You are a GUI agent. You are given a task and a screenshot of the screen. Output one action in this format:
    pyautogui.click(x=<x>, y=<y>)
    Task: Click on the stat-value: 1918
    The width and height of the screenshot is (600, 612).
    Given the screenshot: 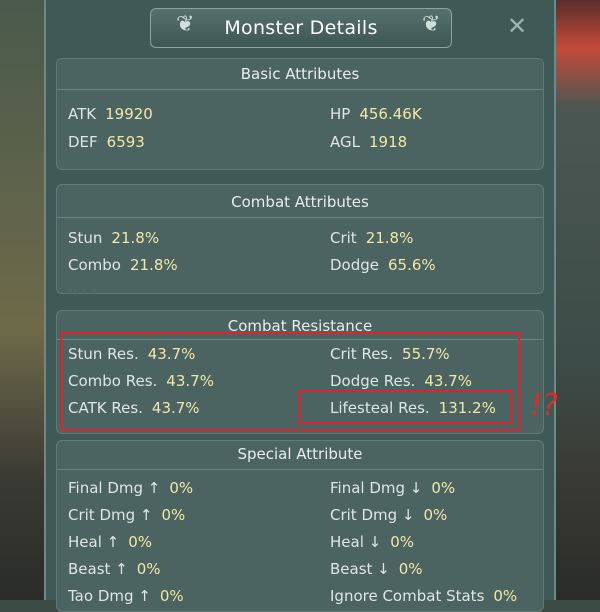 What is the action you would take?
    pyautogui.click(x=388, y=142)
    